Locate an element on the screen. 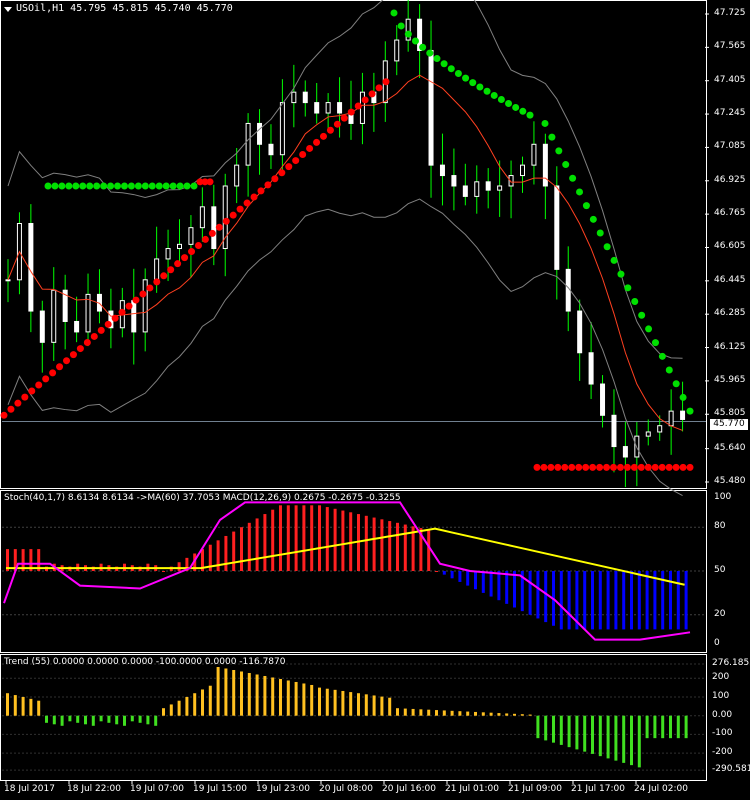  stoch-axis-label: 0 is located at coordinates (717, 643).